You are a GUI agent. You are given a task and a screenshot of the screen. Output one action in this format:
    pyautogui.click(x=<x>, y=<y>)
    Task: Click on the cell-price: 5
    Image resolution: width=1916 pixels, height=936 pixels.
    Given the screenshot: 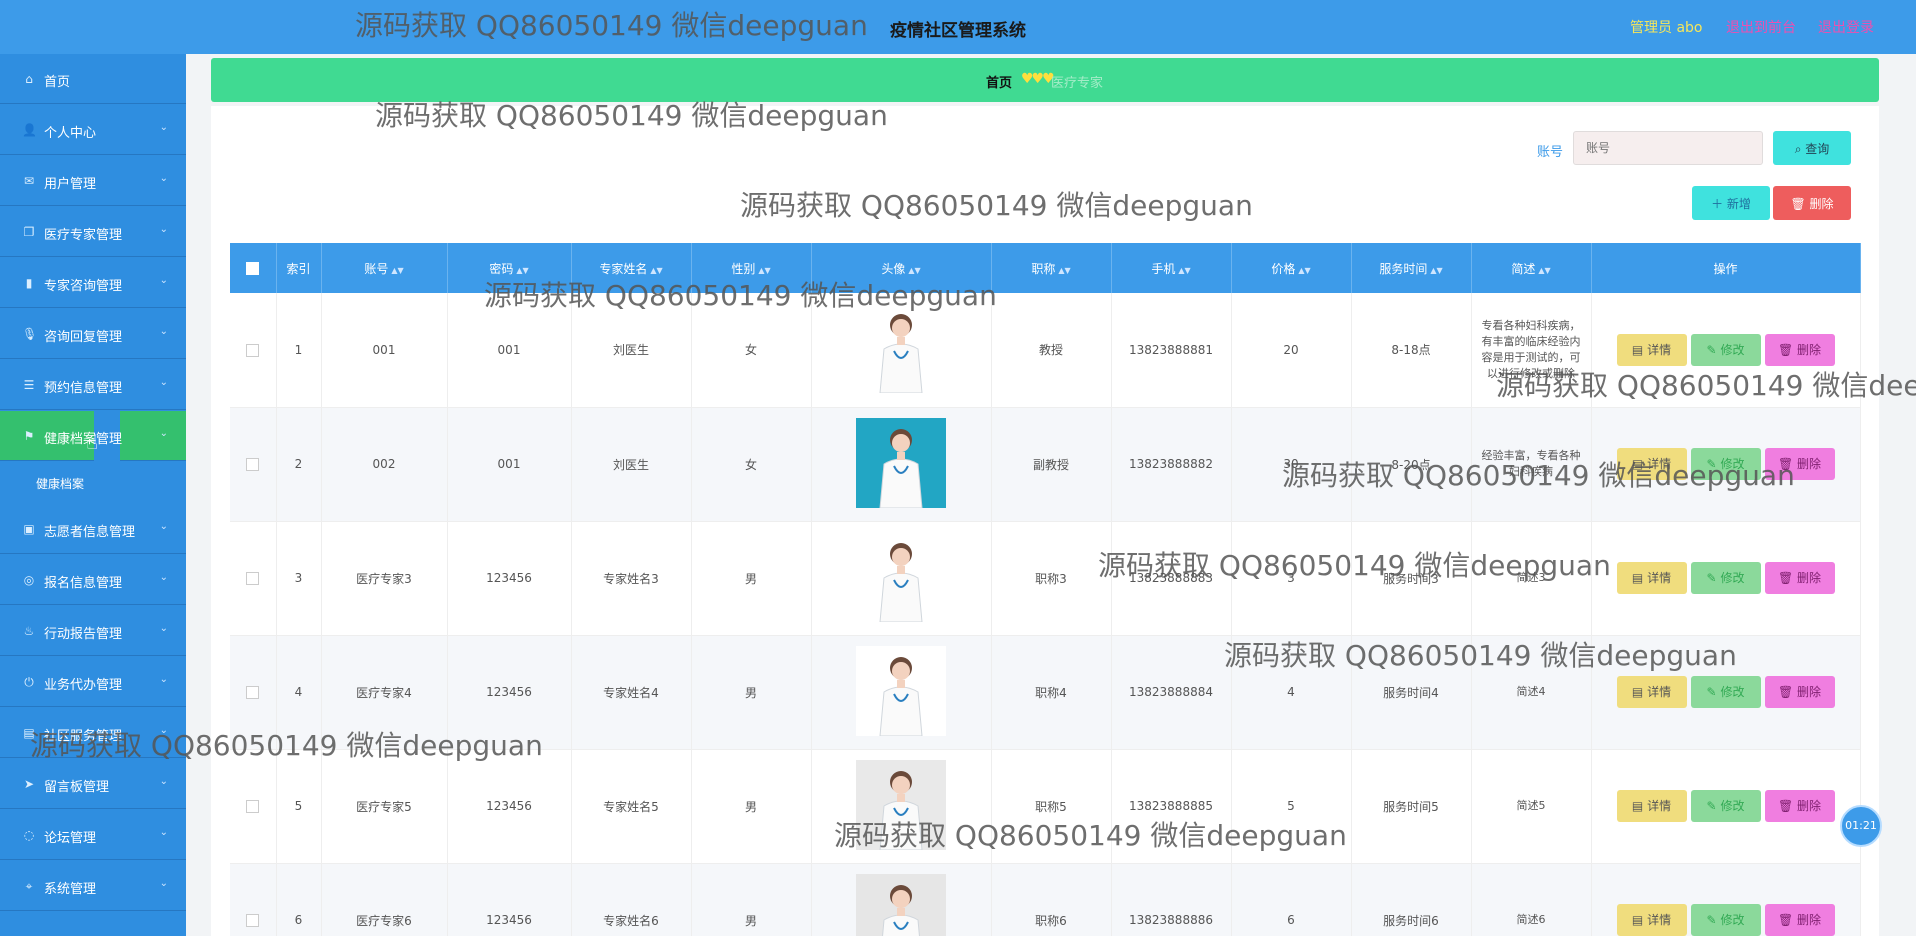 What is the action you would take?
    pyautogui.click(x=1291, y=806)
    